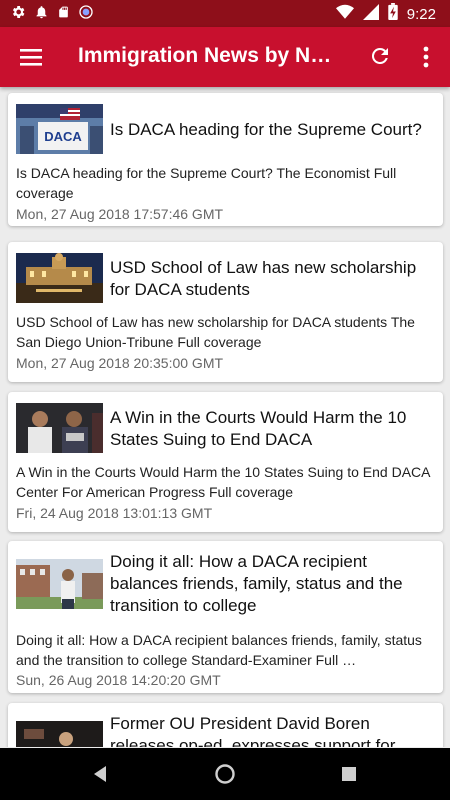 The width and height of the screenshot is (450, 800). Describe the element at coordinates (426, 57) in the screenshot. I see `more-vert-icon` at that location.